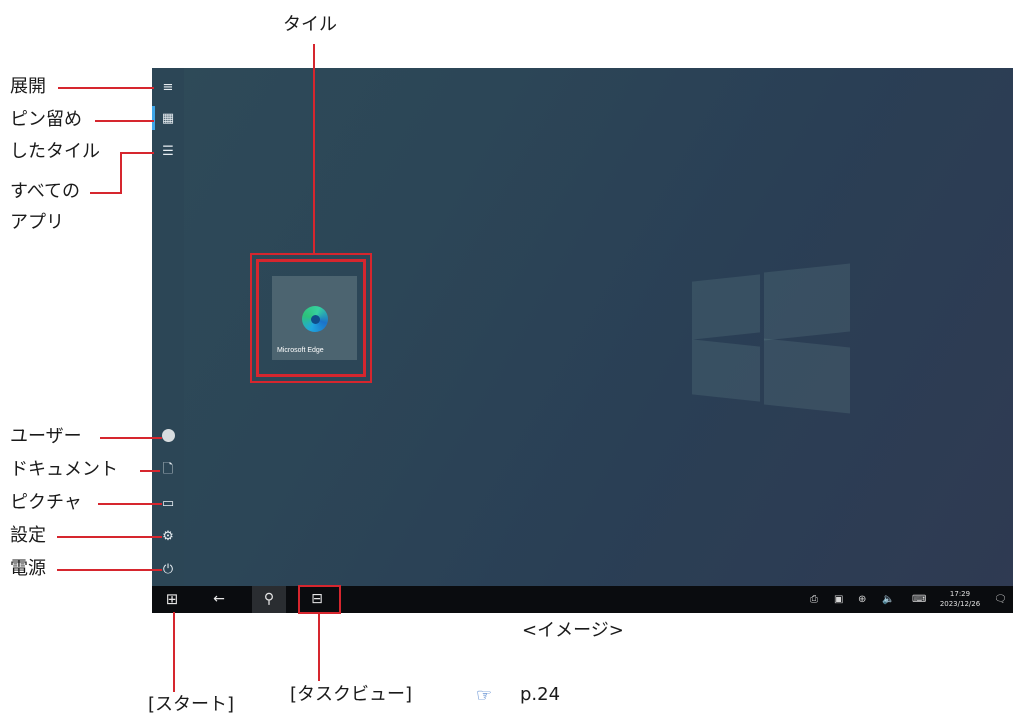 This screenshot has width=1013, height=716. Describe the element at coordinates (269, 599) in the screenshot. I see `search-icon: ⚲` at that location.